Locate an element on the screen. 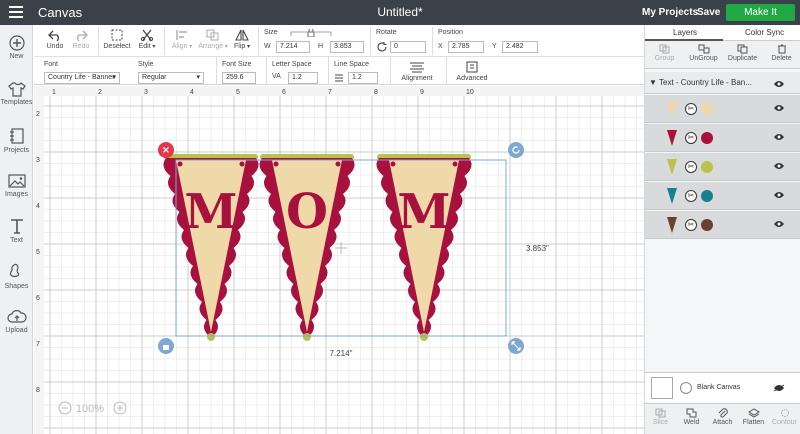 The width and height of the screenshot is (800, 434). duplicate-button: Duplicate is located at coordinates (742, 53).